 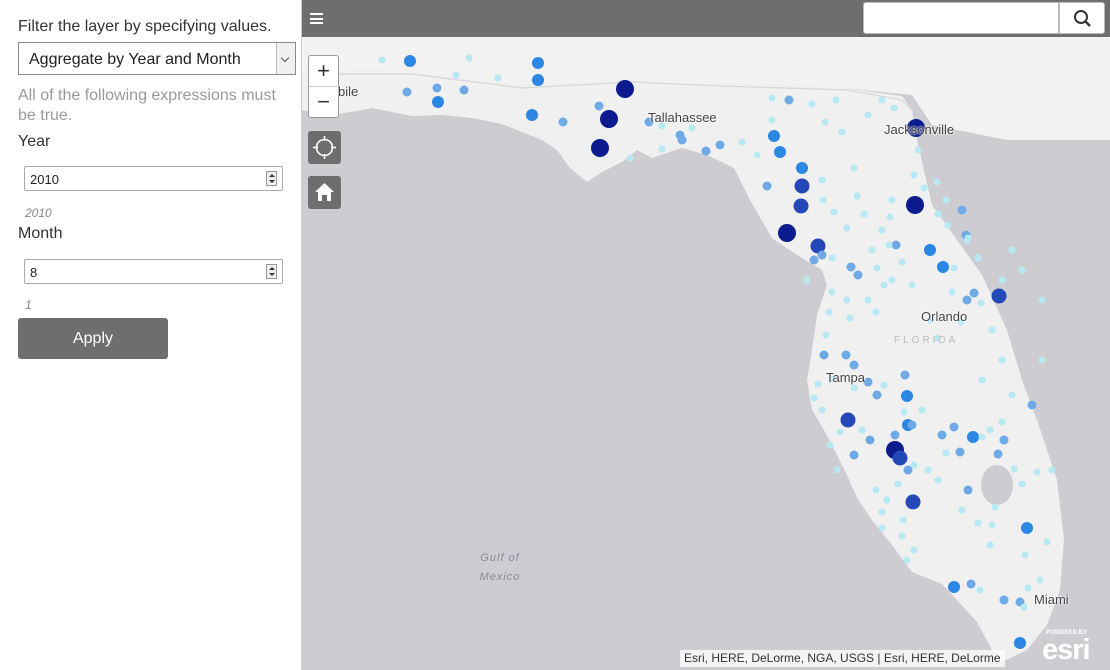 I want to click on month-spinner, so click(x=271, y=271).